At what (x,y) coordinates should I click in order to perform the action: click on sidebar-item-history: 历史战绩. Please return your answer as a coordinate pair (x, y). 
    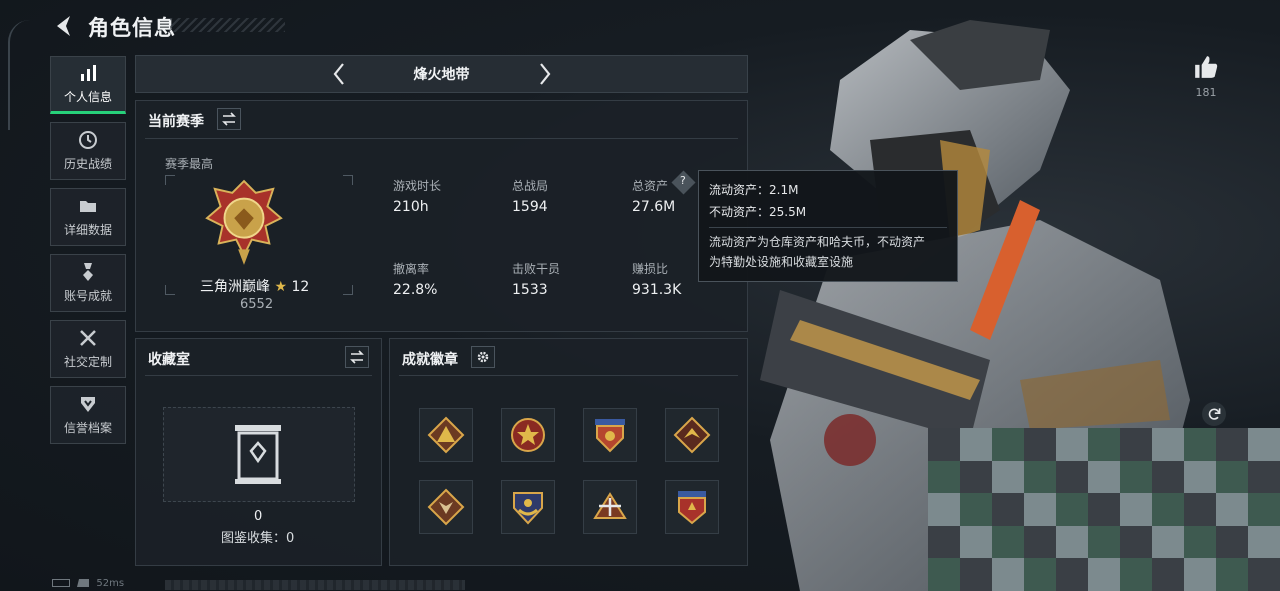
    Looking at the image, I should click on (88, 151).